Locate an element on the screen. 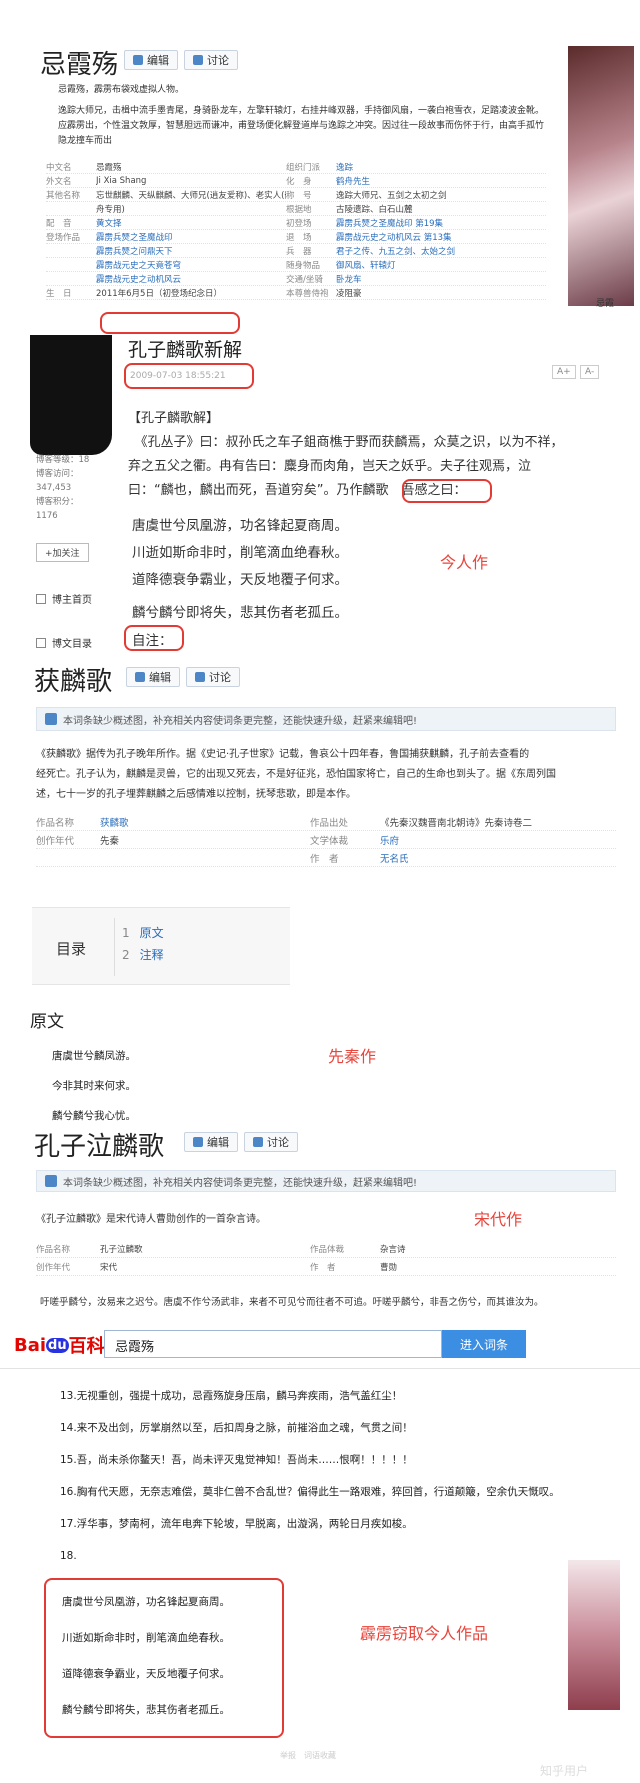  stat-line: 博客积分： is located at coordinates (57, 502).